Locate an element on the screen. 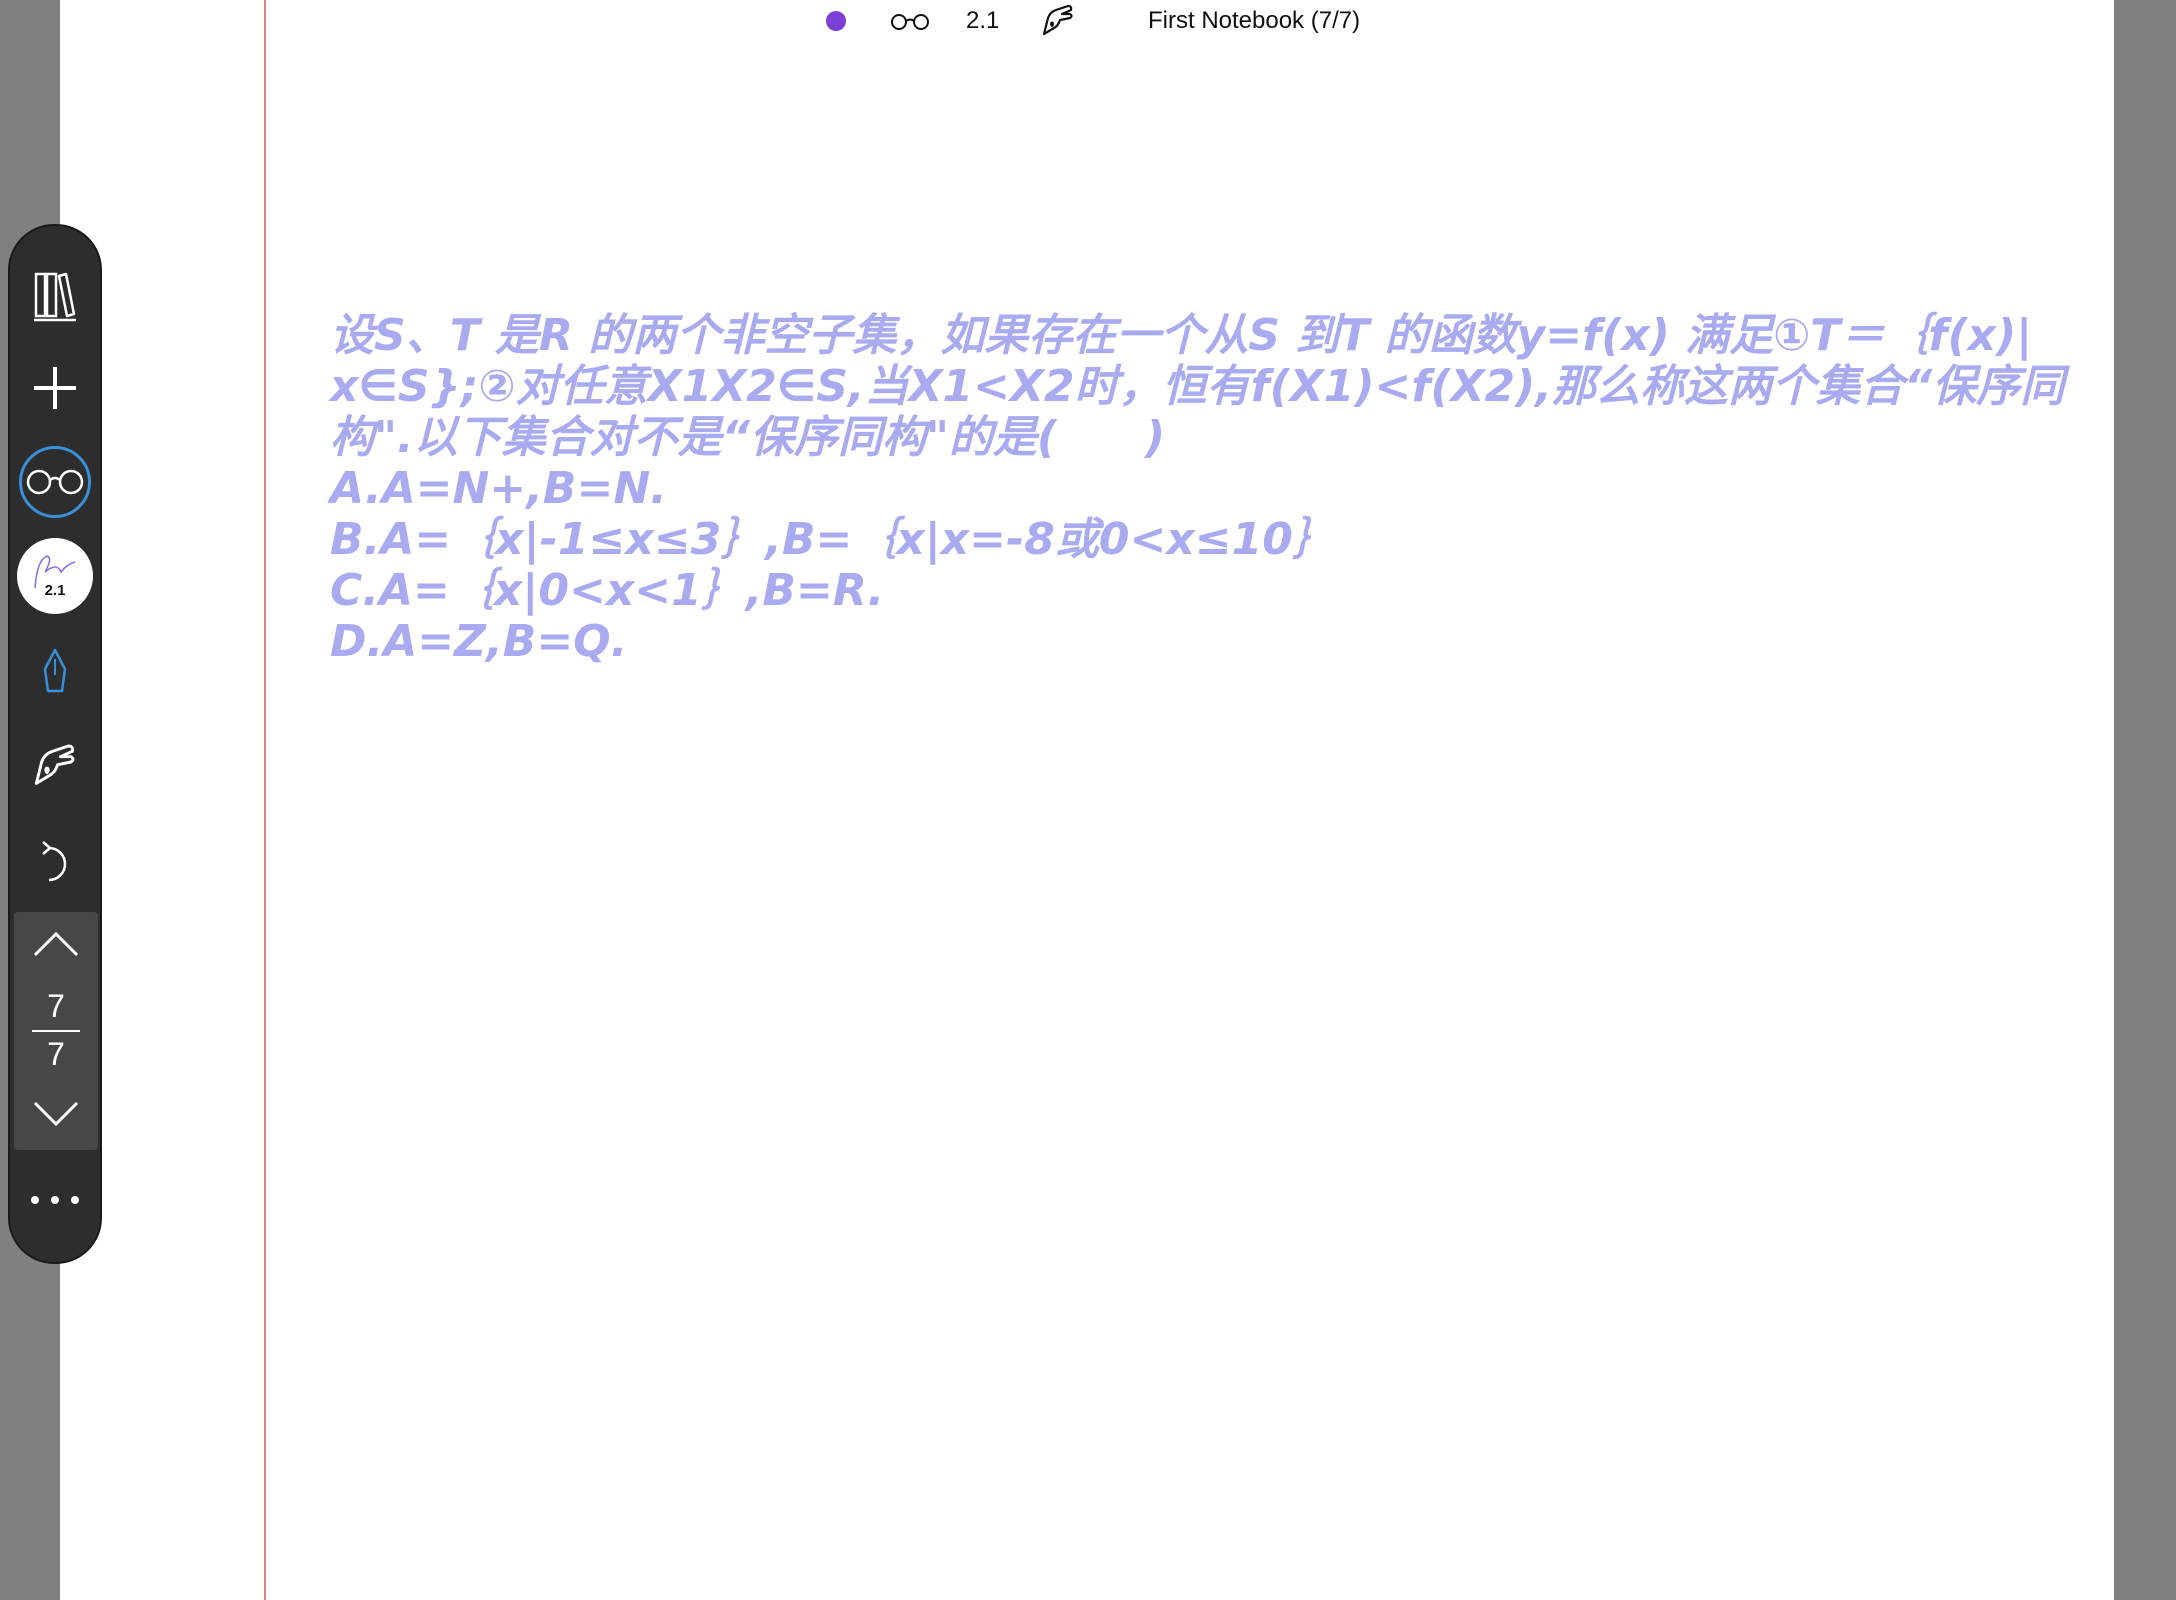 The image size is (2176, 1600). pen-stroke-preview is located at coordinates (55, 572).